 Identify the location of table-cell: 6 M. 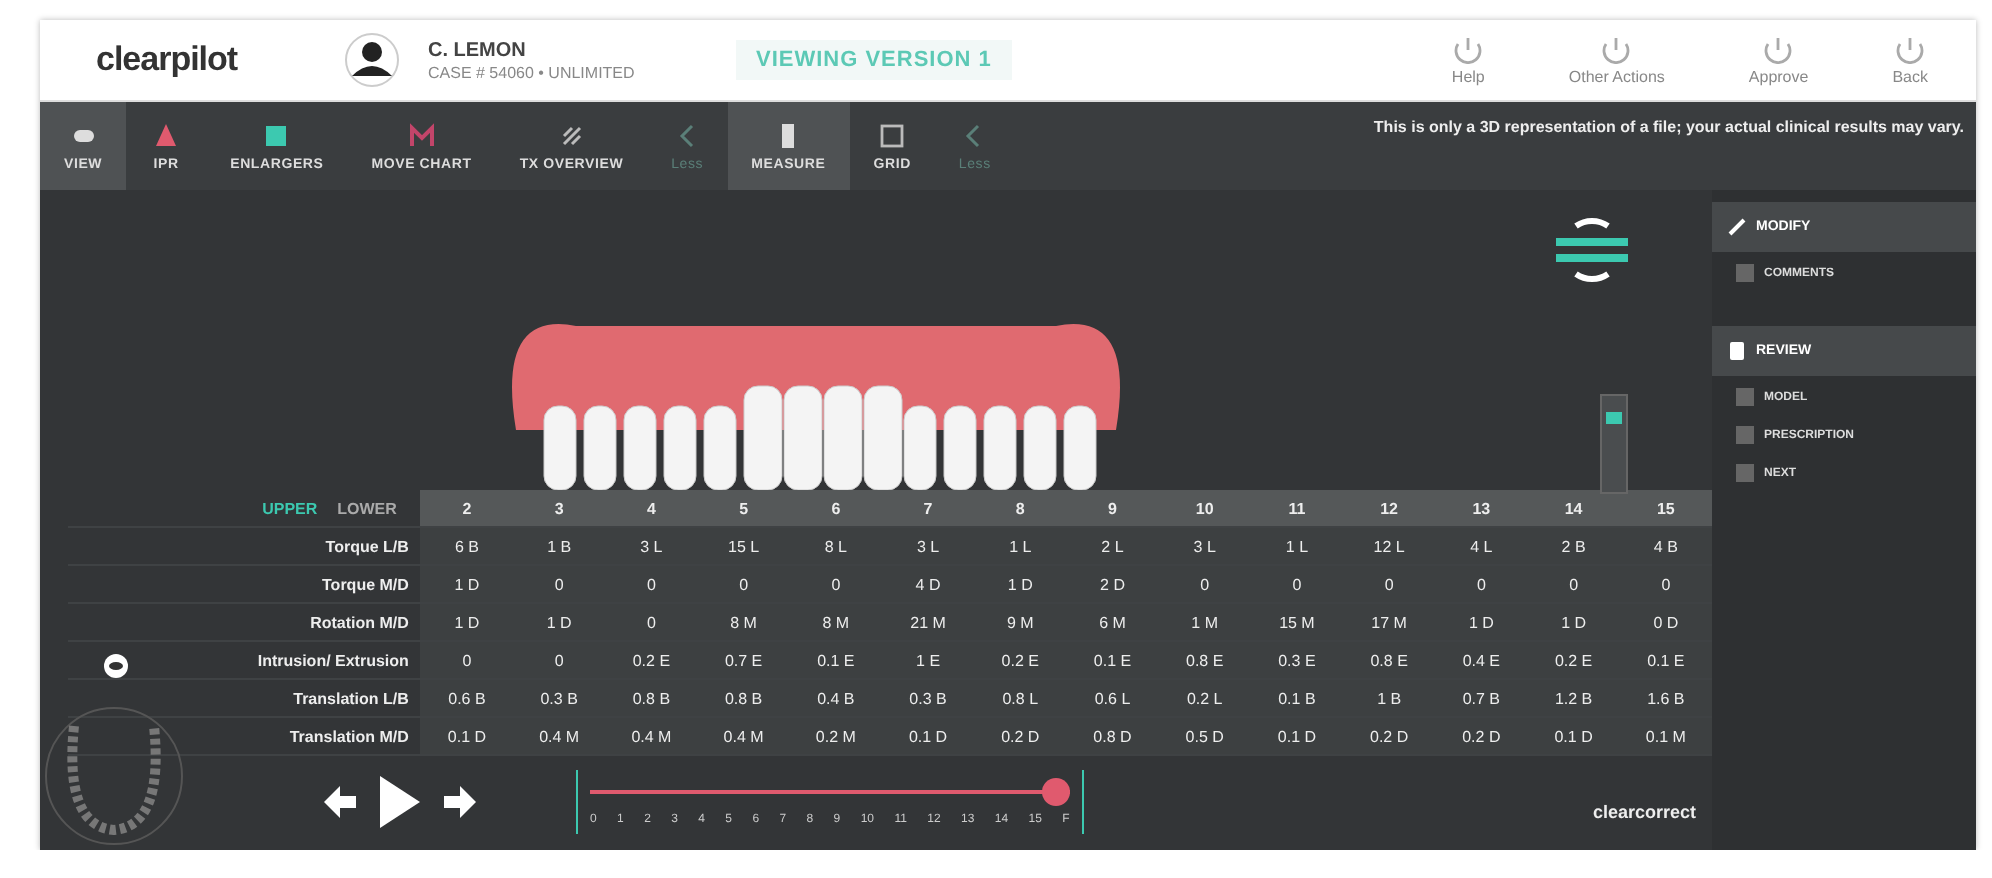
(1112, 622).